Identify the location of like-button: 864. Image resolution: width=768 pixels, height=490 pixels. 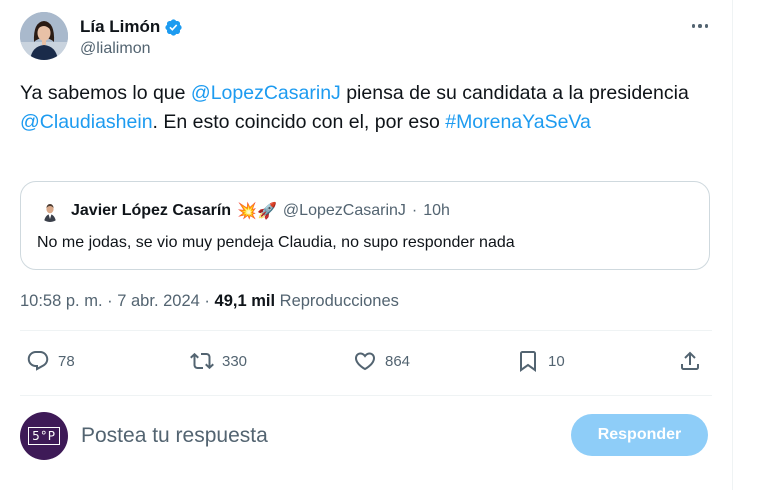
(381, 361).